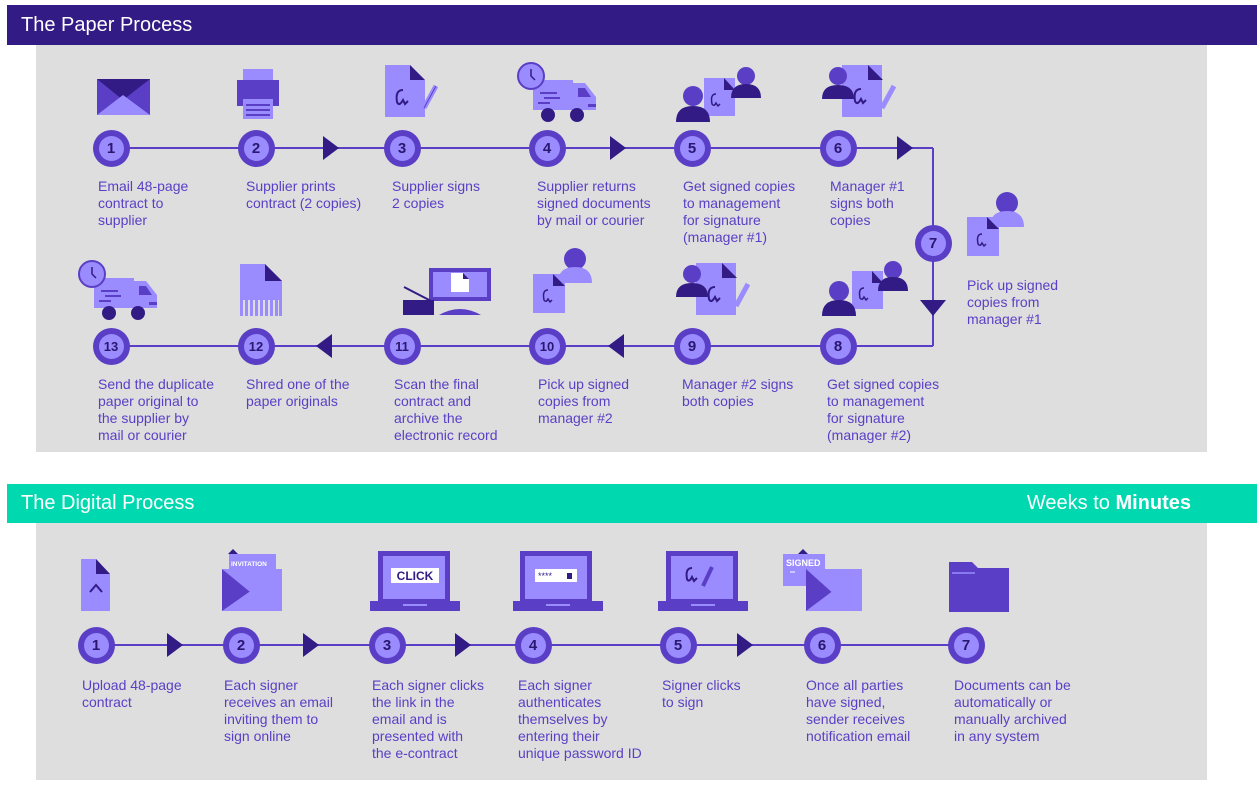 Image resolution: width=1257 pixels, height=785 pixels. Describe the element at coordinates (584, 401) in the screenshot. I see `step-description: Pick up signed copies from manager #2` at that location.